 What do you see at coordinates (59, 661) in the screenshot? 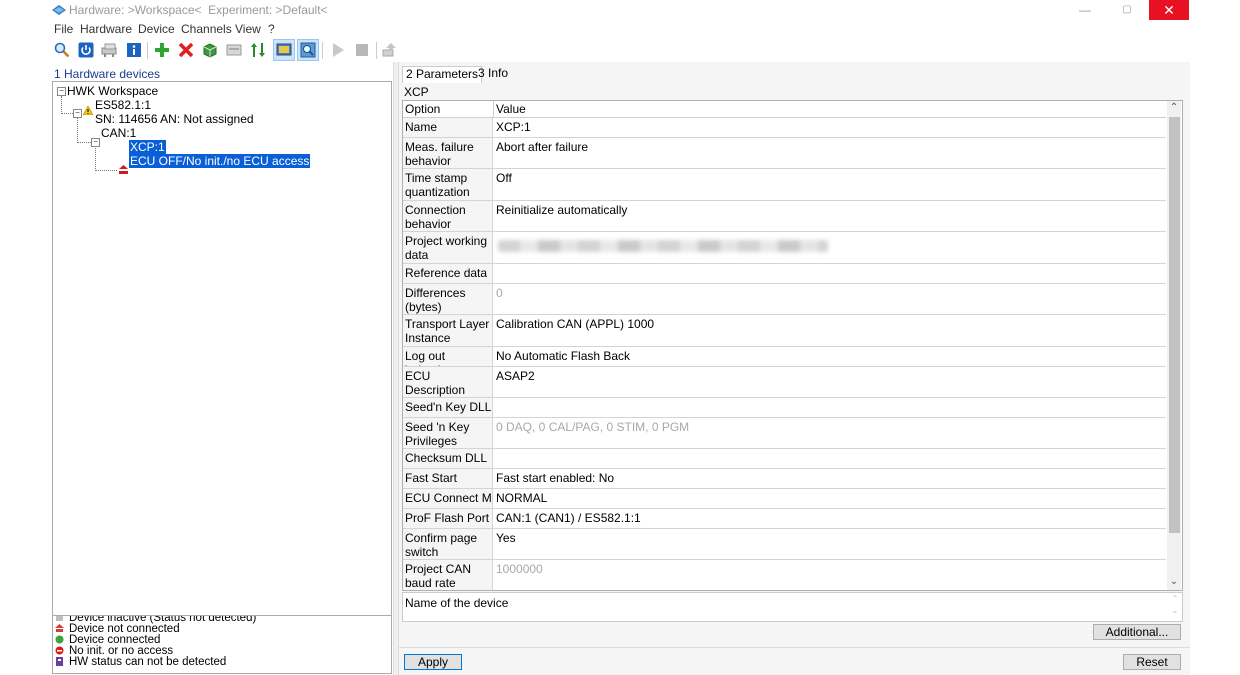
I see `status-undetected-icon` at bounding box center [59, 661].